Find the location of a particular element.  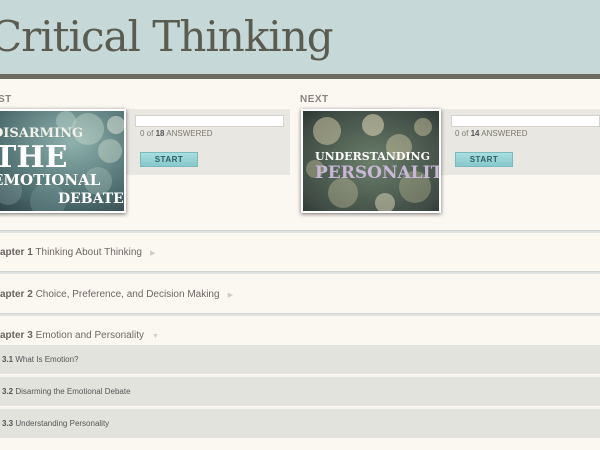

chapter-3-number: apter 3 is located at coordinates (16, 335).